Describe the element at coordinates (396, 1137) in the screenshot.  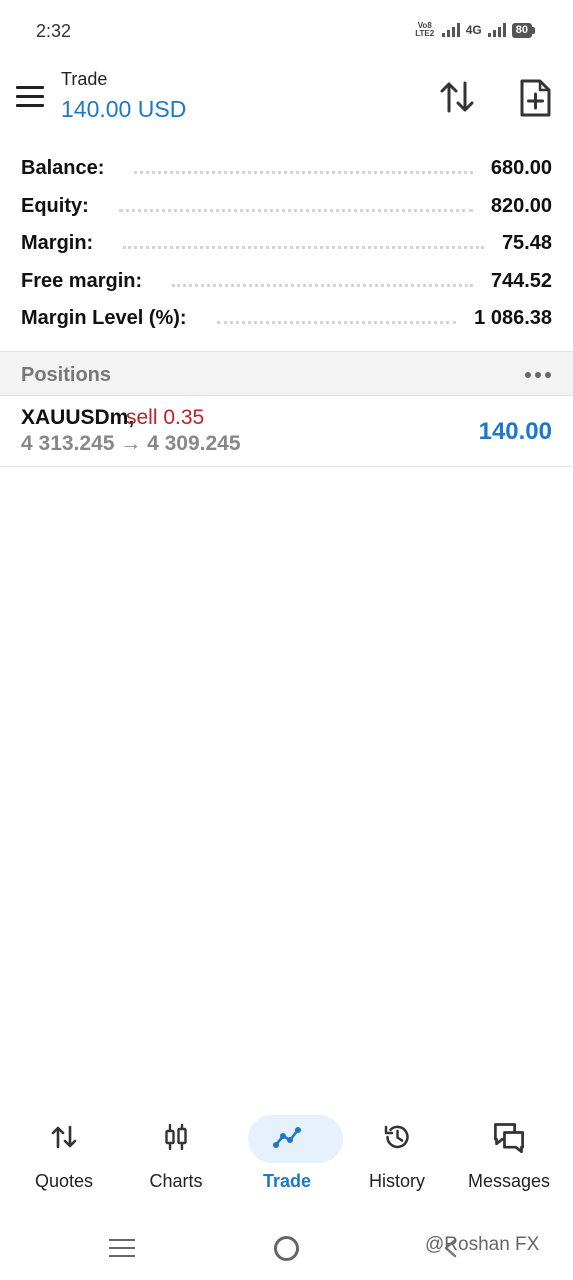
I see `history-icon` at that location.